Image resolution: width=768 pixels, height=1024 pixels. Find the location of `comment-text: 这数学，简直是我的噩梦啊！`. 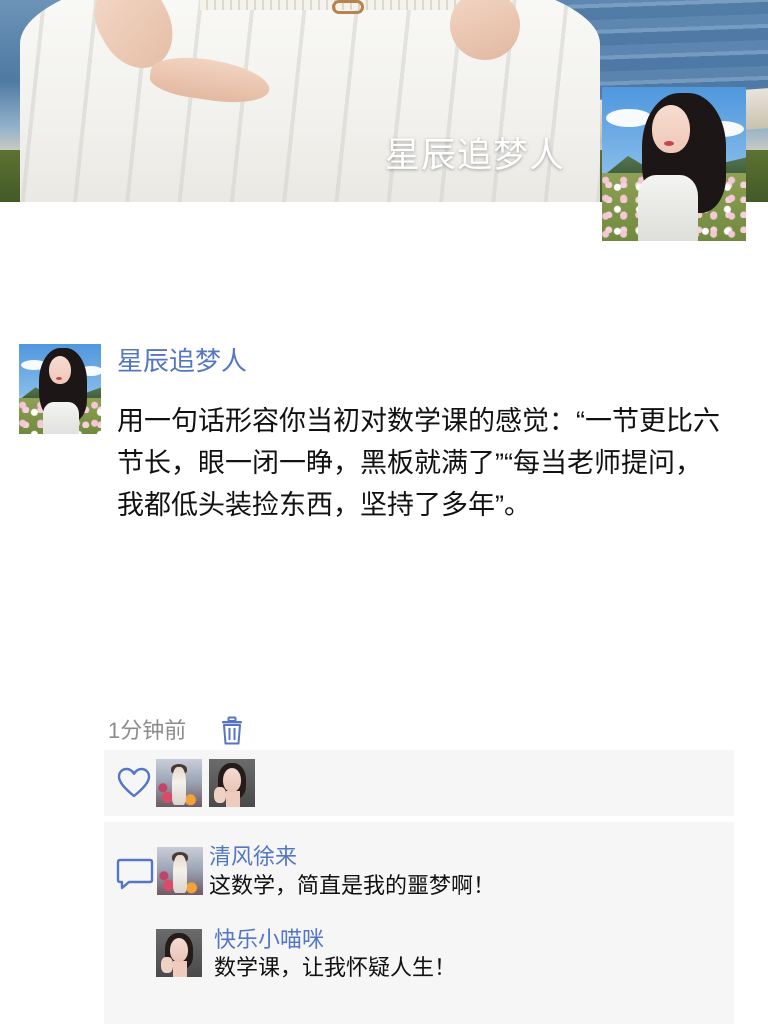

comment-text: 这数学，简直是我的噩梦啊！ is located at coordinates (352, 885).